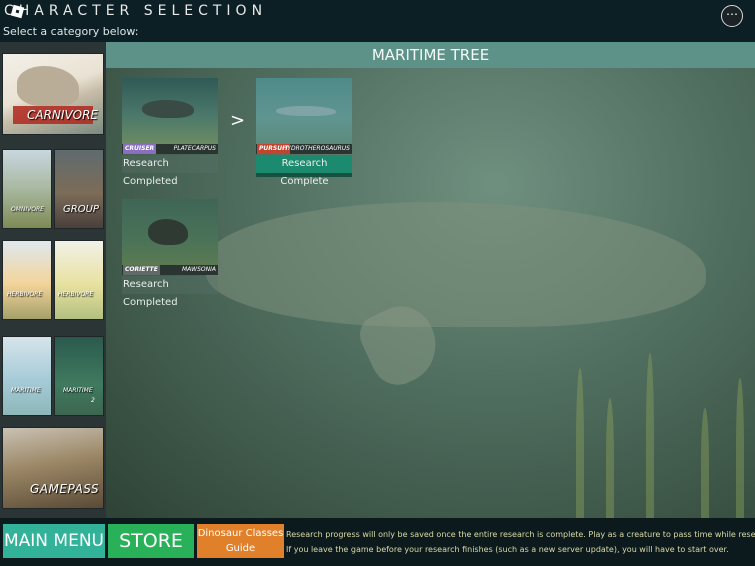 The width and height of the screenshot is (755, 566). I want to click on tree-node-mawsonia: CORIETTE MAWSONIA Research Completed, so click(170, 253).